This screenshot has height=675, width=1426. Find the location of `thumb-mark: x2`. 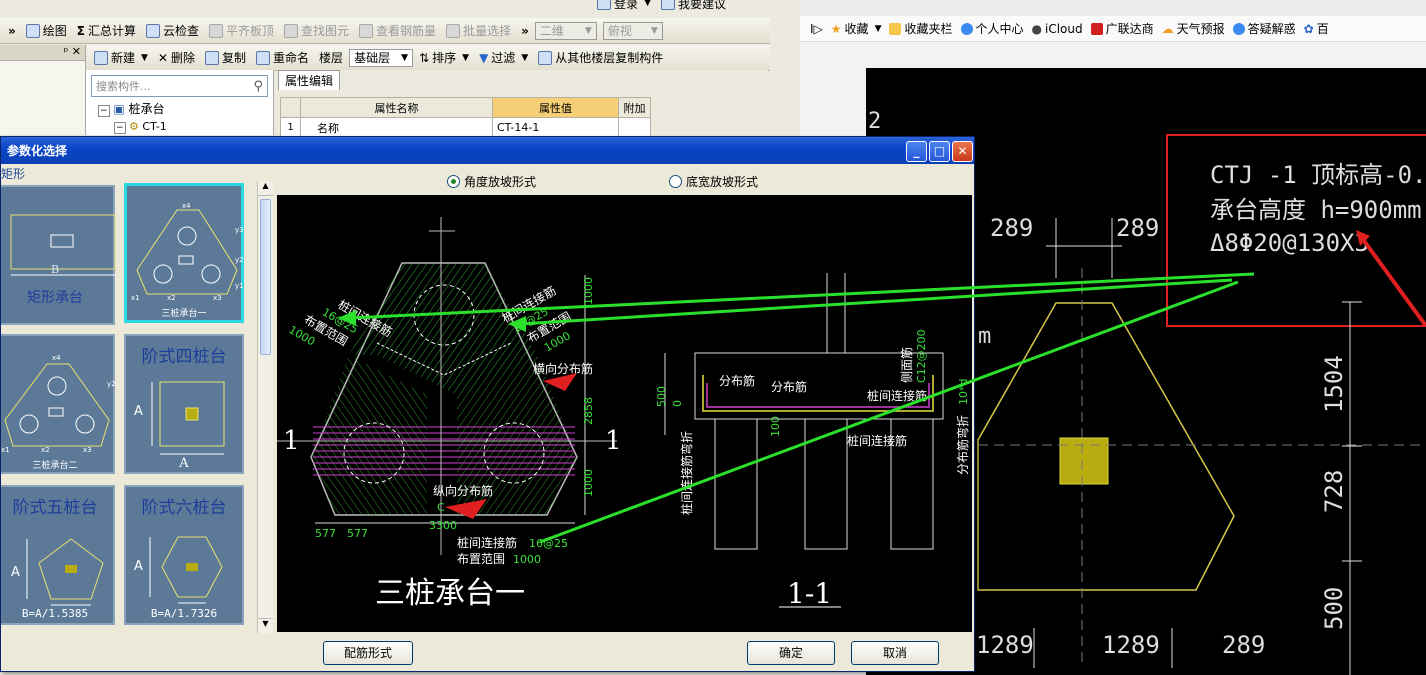

thumb-mark: x2 is located at coordinates (171, 298).